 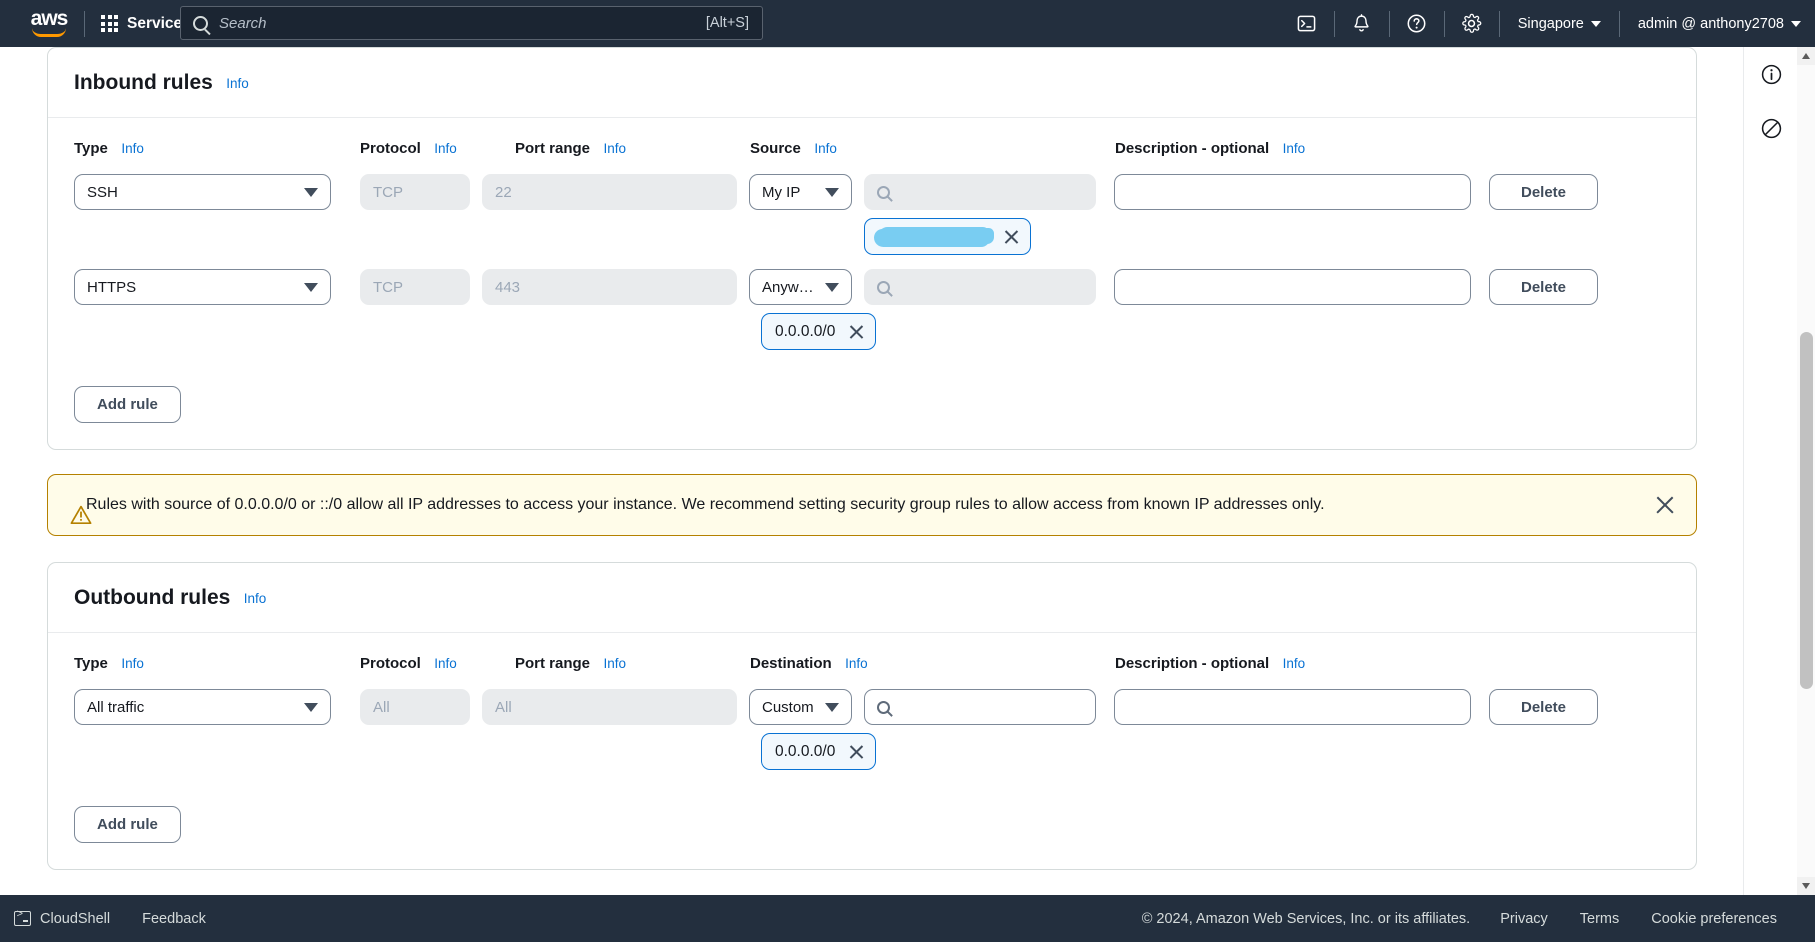 What do you see at coordinates (112, 287) in the screenshot?
I see `inbound-row-1-type-value: HTTPS` at bounding box center [112, 287].